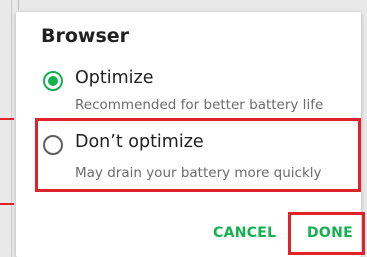 The width and height of the screenshot is (367, 257). Describe the element at coordinates (11, 128) in the screenshot. I see `background-divider` at that location.